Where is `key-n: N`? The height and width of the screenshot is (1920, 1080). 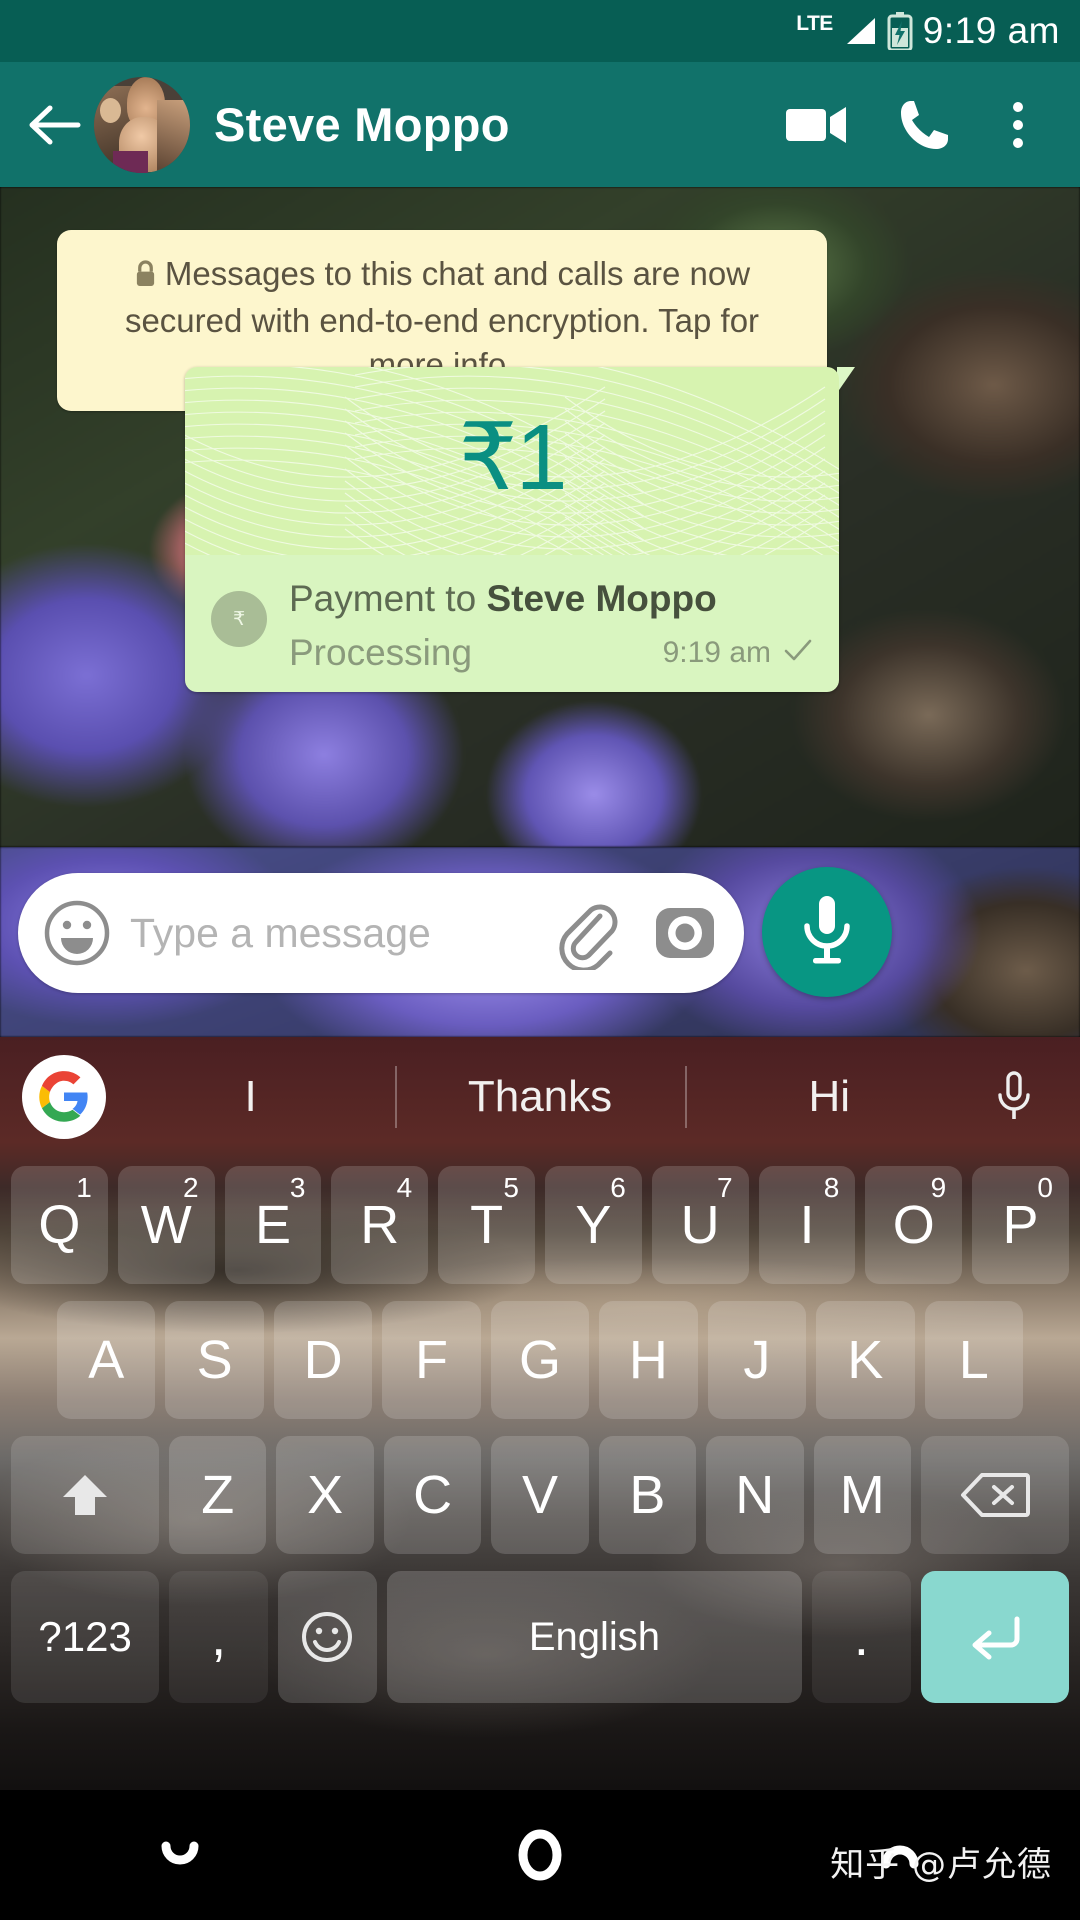
key-n: N is located at coordinates (755, 1494).